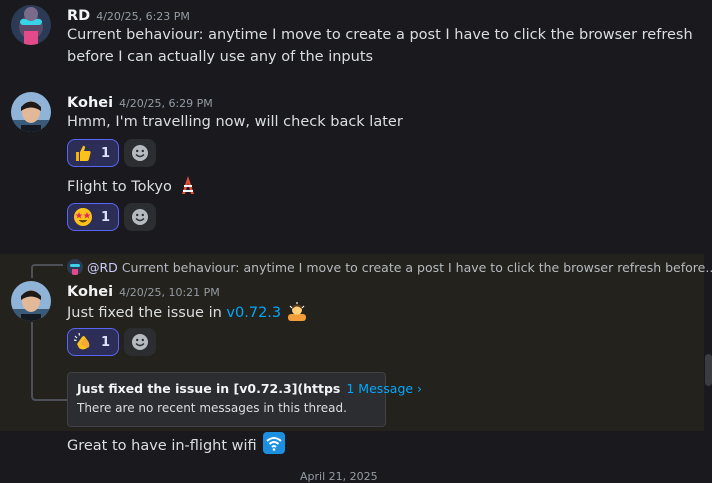  I want to click on reply-mention: @RD, so click(102, 267).